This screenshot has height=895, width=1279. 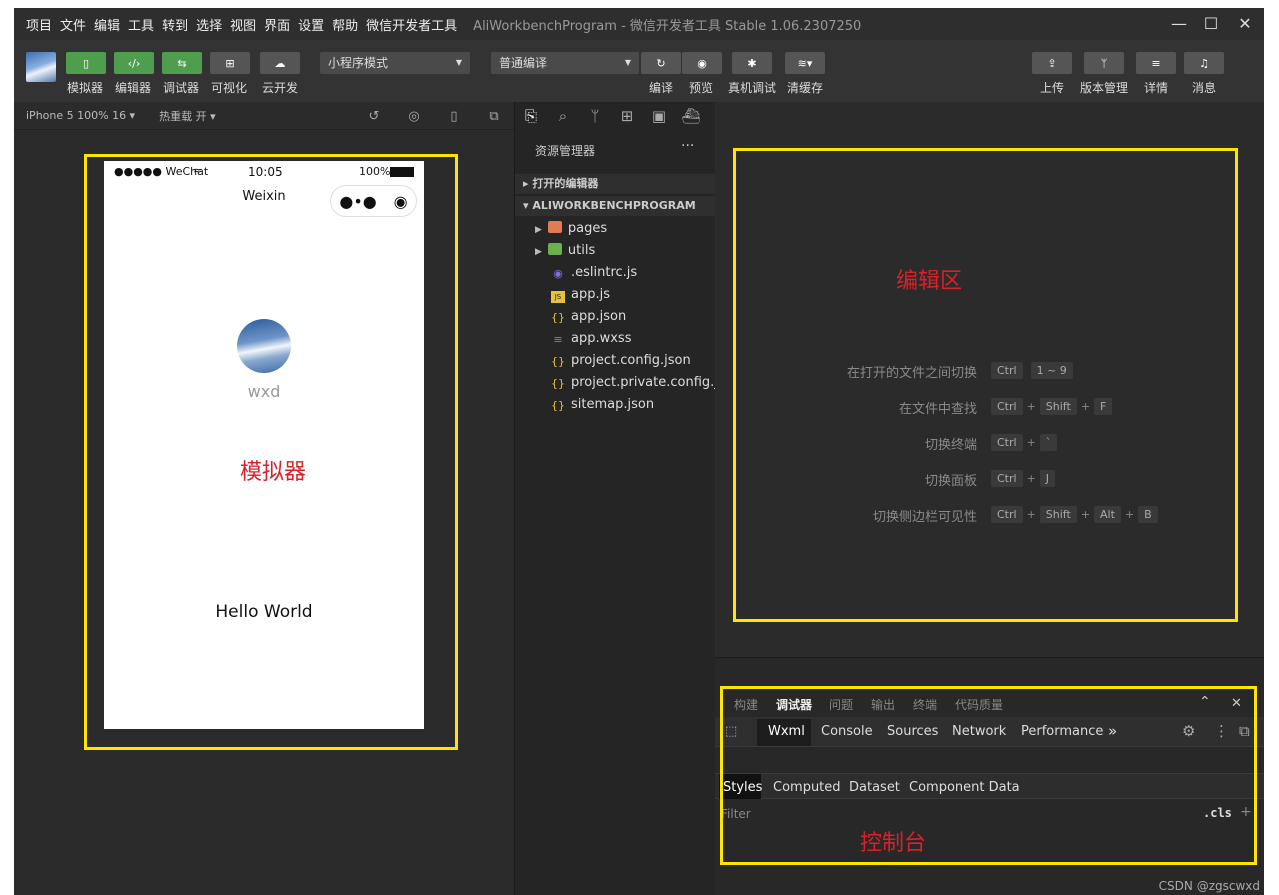 What do you see at coordinates (80, 115) in the screenshot?
I see `device-select: iPhone 5 100% 16 ▾` at bounding box center [80, 115].